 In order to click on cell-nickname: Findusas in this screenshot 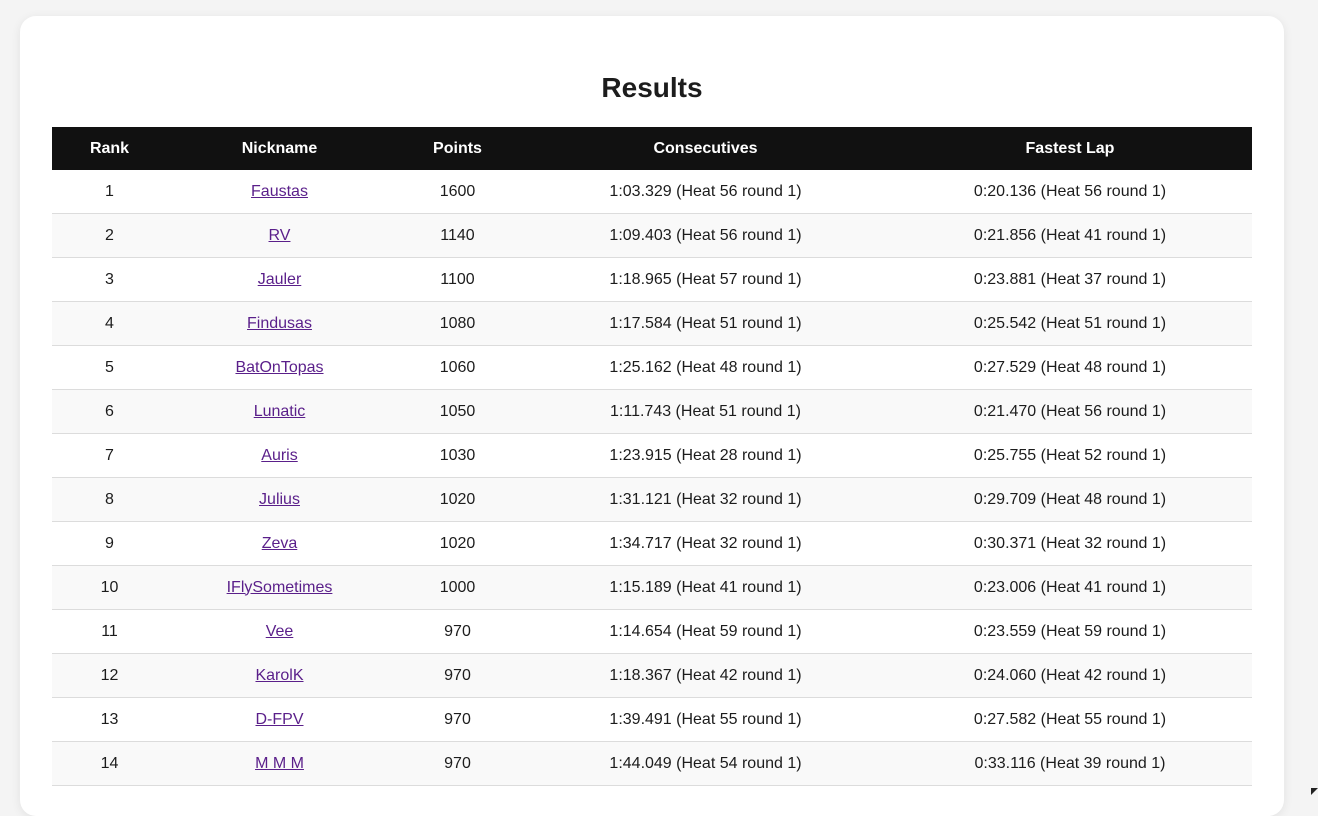, I will do `click(279, 323)`.